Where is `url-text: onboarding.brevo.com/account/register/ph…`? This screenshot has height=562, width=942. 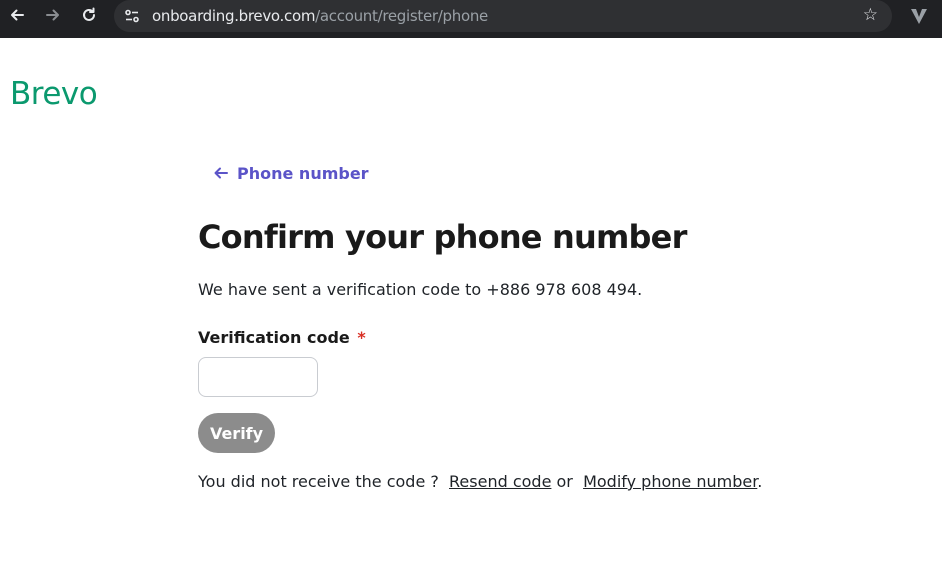
url-text: onboarding.brevo.com/account/register/ph… is located at coordinates (320, 16).